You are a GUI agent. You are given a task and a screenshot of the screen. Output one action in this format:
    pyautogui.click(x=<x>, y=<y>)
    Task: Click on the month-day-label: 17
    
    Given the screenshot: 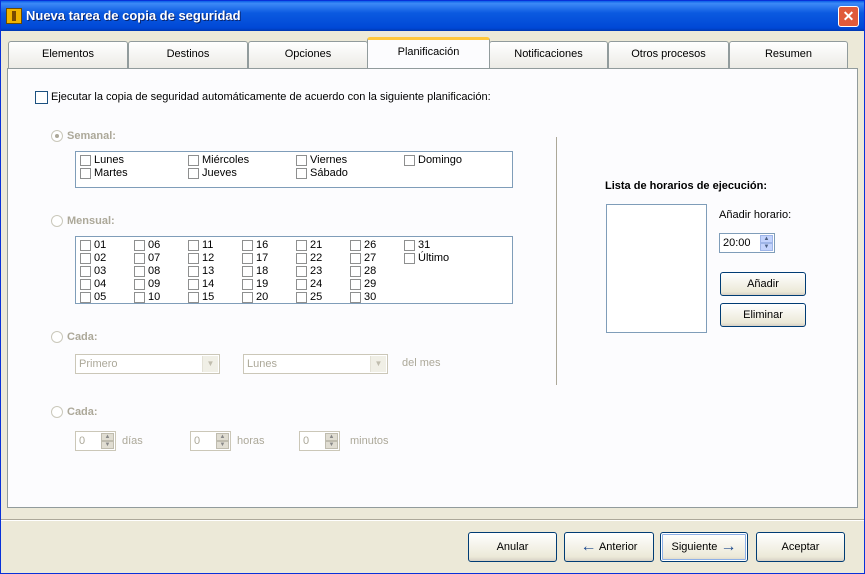 What is the action you would take?
    pyautogui.click(x=262, y=258)
    